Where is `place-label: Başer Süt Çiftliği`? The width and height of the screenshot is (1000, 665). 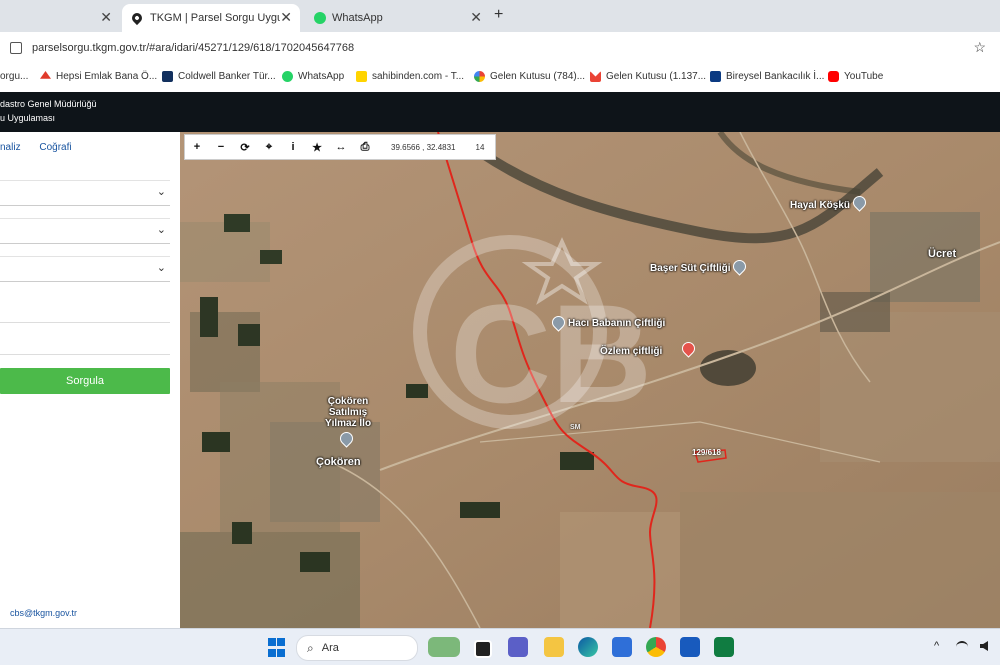
place-label: Başer Süt Çiftliği is located at coordinates (690, 268).